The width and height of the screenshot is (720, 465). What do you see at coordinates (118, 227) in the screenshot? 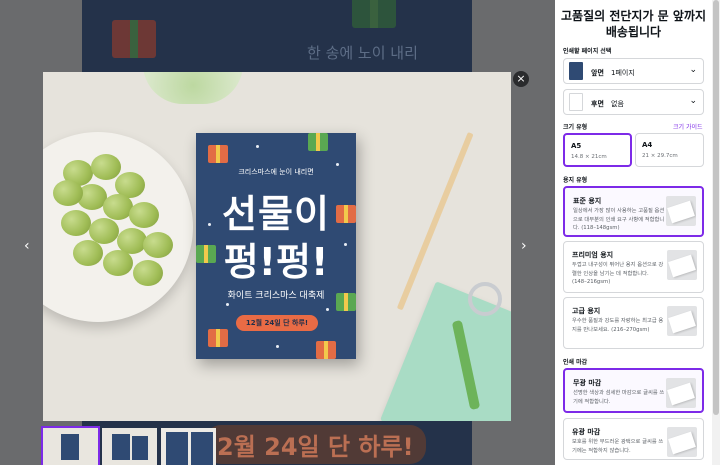
I see `bowl-decoration` at bounding box center [118, 227].